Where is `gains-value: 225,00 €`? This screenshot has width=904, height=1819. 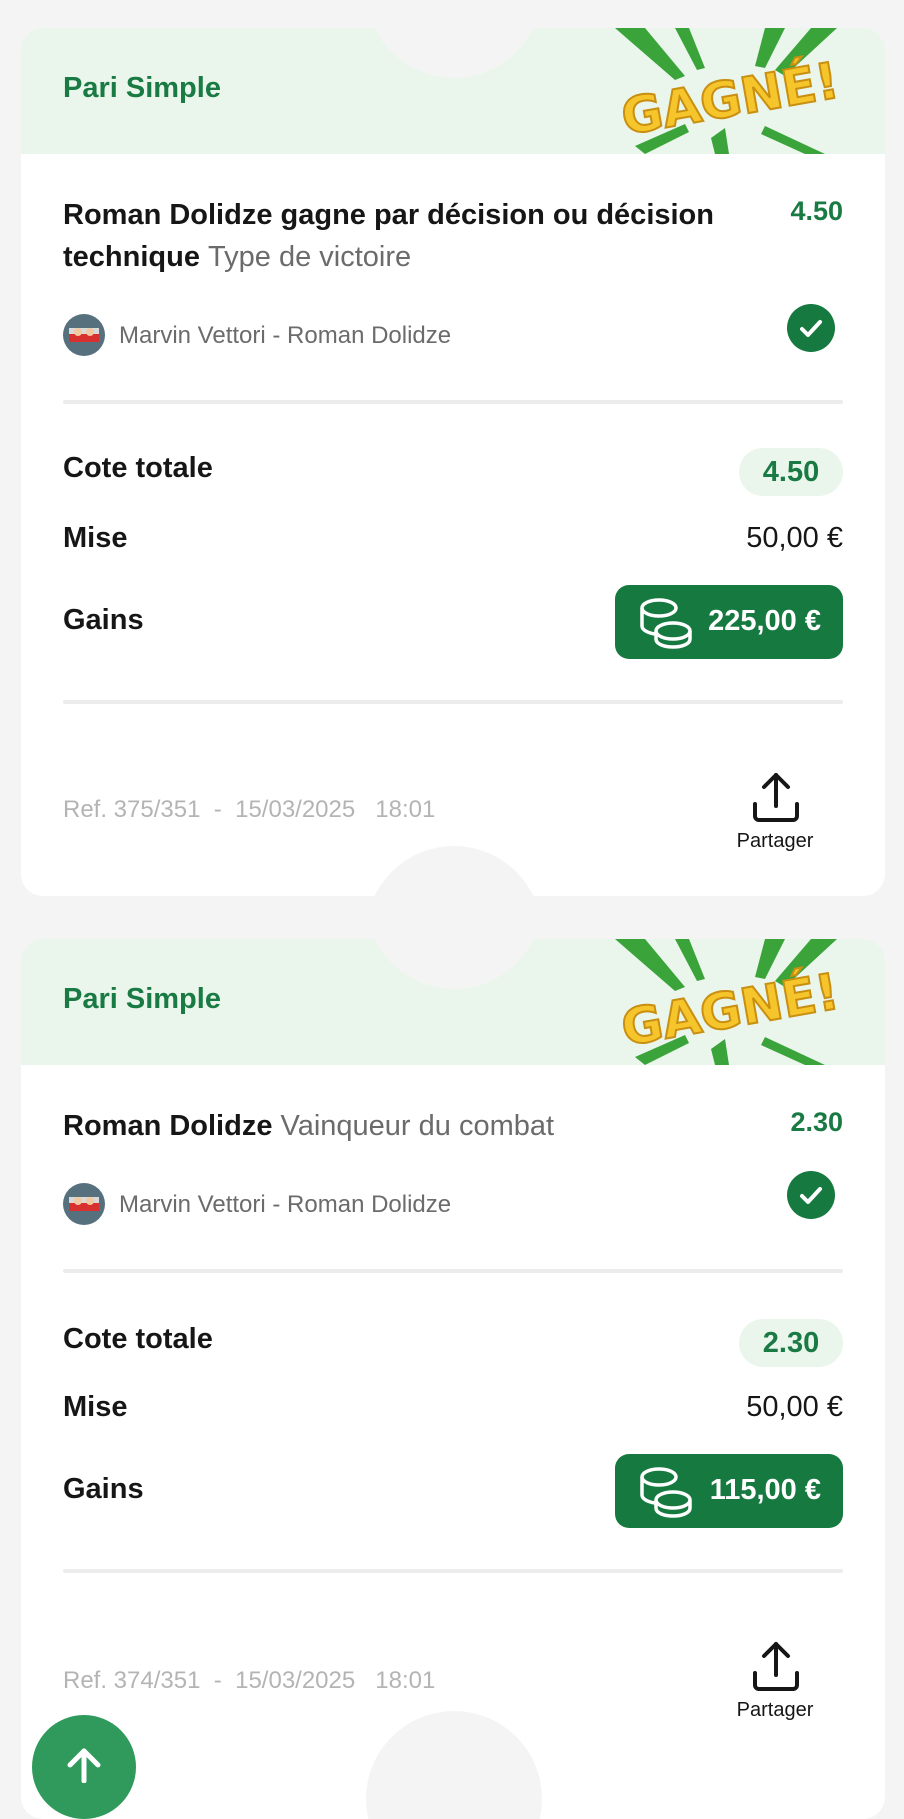
gains-value: 225,00 € is located at coordinates (764, 621).